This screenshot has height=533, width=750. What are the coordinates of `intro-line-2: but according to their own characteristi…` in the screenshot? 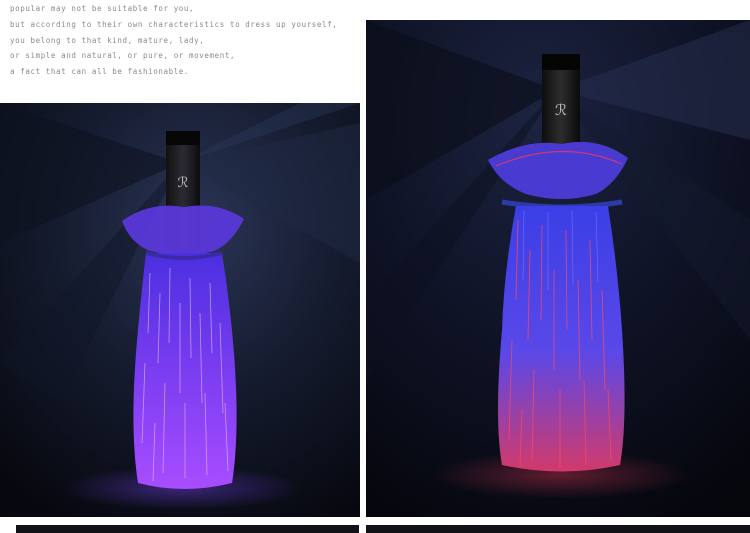 It's located at (174, 24).